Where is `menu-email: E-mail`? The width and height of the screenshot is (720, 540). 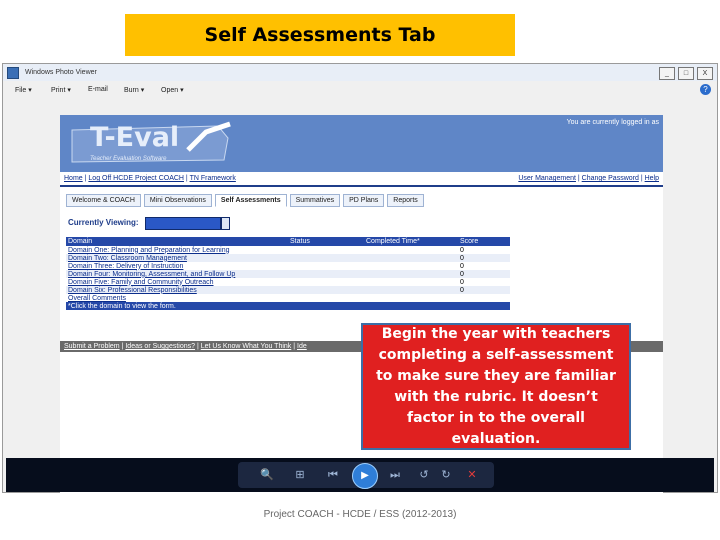
menu-email: E-mail is located at coordinates (98, 89).